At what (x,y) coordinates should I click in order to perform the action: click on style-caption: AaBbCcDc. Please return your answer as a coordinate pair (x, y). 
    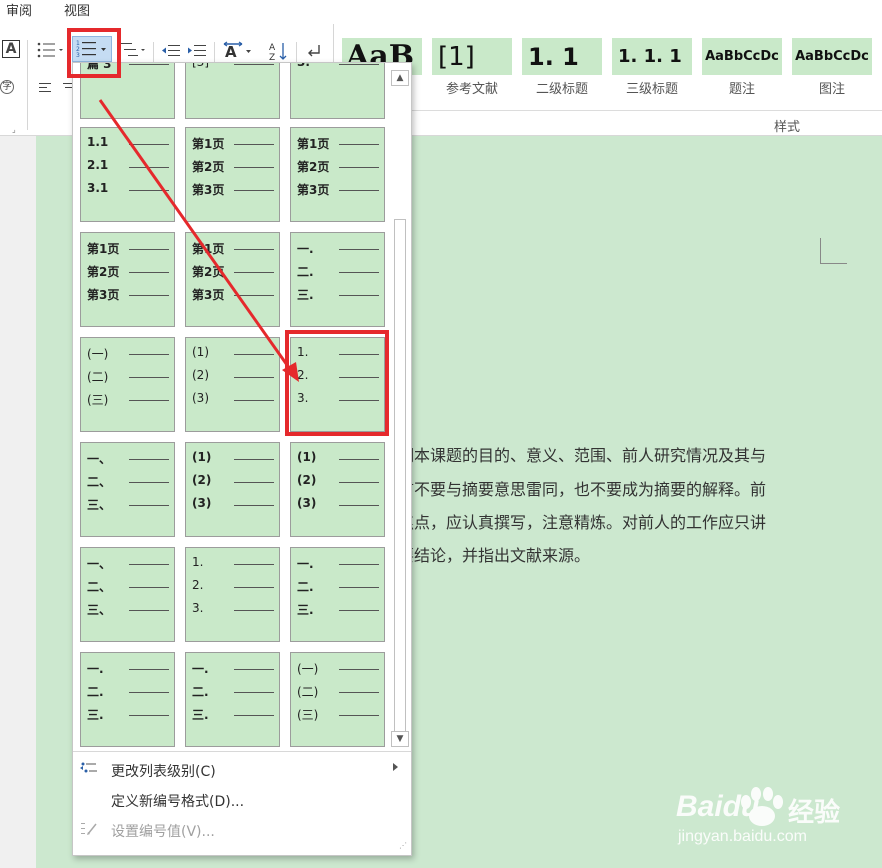
    Looking at the image, I should click on (742, 56).